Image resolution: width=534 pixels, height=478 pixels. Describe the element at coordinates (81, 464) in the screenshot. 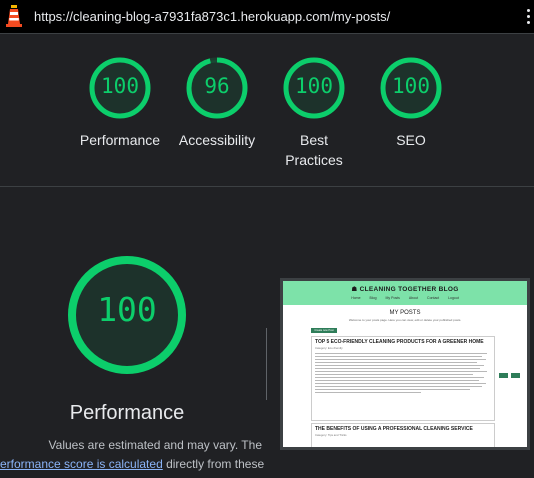

I see `performance-calculator-link: erformance score is calculated` at that location.